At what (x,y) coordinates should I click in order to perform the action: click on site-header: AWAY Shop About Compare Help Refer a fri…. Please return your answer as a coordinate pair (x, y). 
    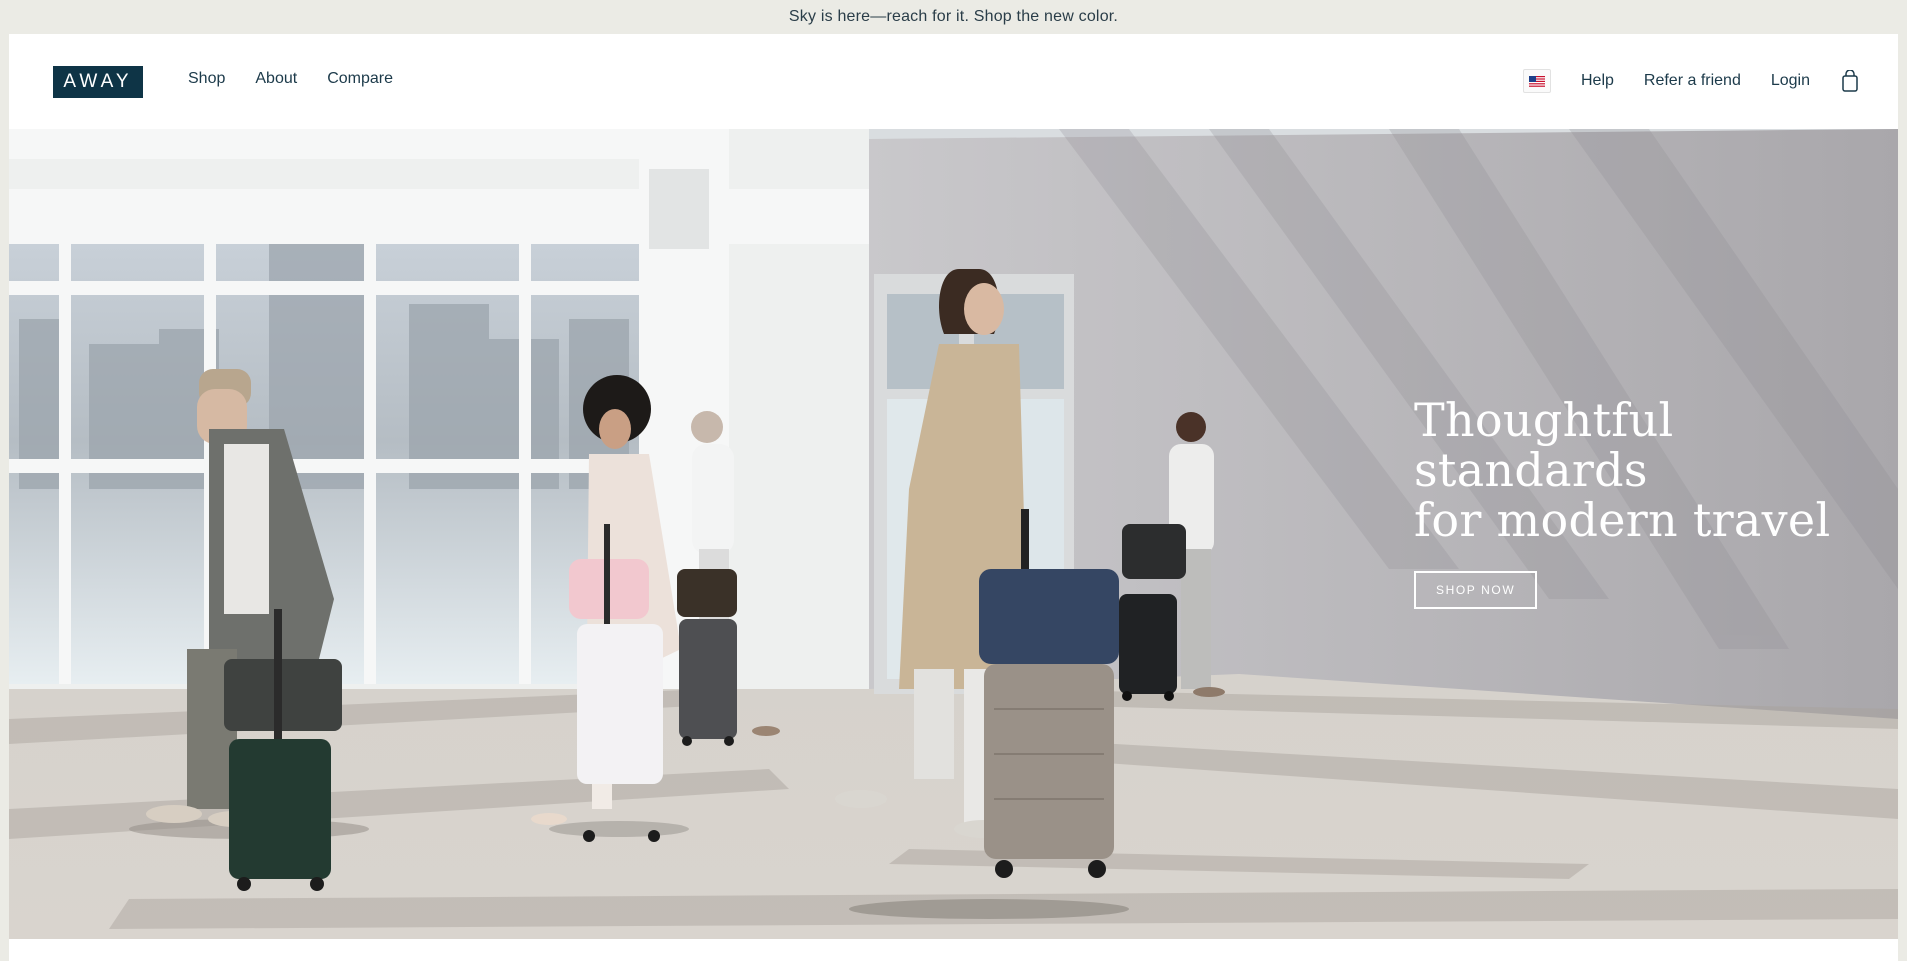
    Looking at the image, I should click on (953, 81).